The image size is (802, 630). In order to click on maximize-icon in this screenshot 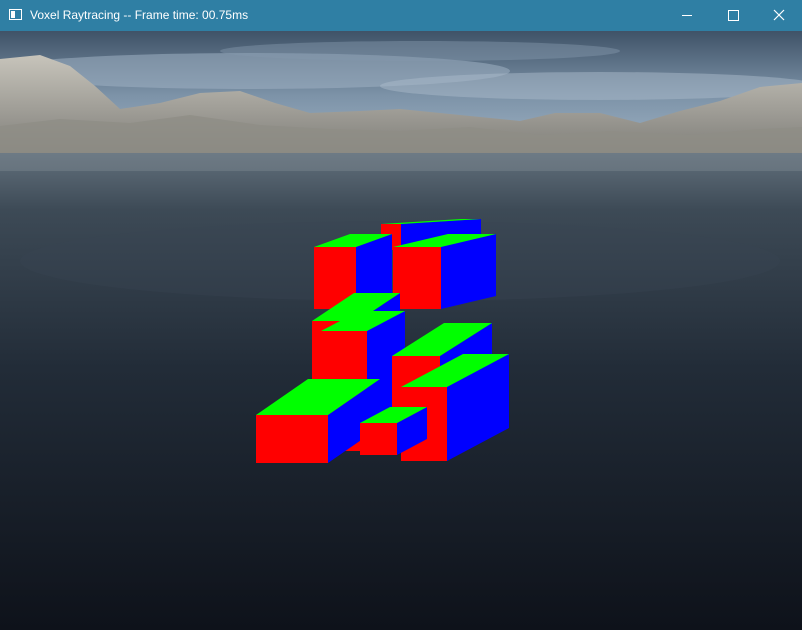, I will do `click(733, 15)`.